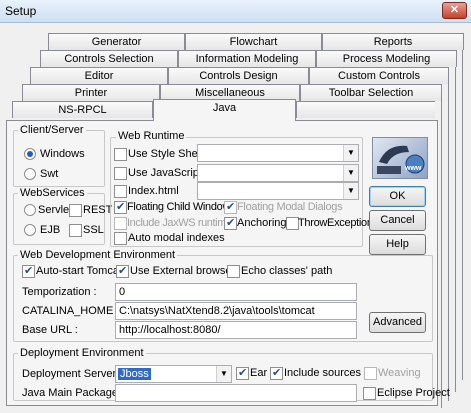 The width and height of the screenshot is (471, 413). I want to click on web-runtime-title: Web Runtime, so click(151, 136).